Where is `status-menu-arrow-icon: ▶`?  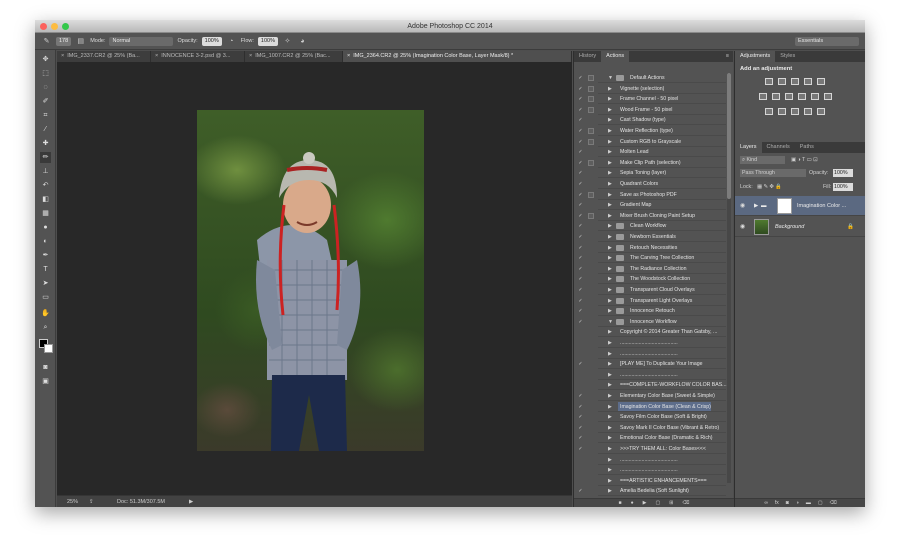 status-menu-arrow-icon: ▶ is located at coordinates (191, 501).